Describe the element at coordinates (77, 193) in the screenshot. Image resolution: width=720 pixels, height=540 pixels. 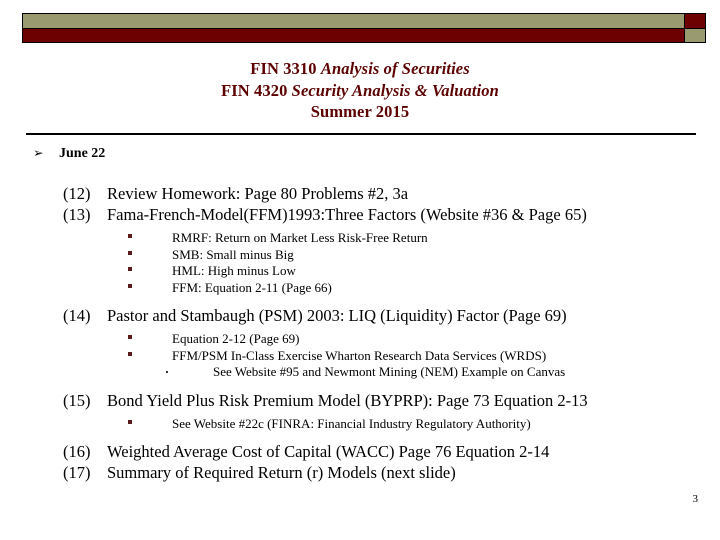
I see `item-number: (12)` at that location.